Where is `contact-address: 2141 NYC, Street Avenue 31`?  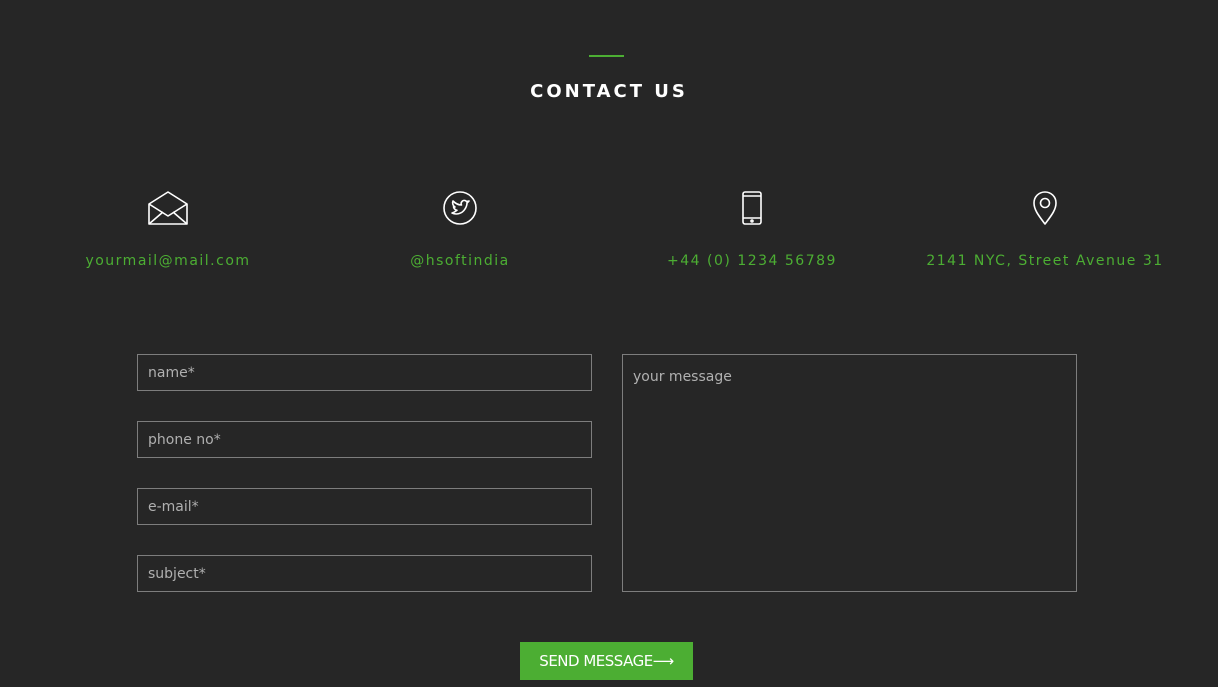 contact-address: 2141 NYC, Street Avenue 31 is located at coordinates (1045, 230).